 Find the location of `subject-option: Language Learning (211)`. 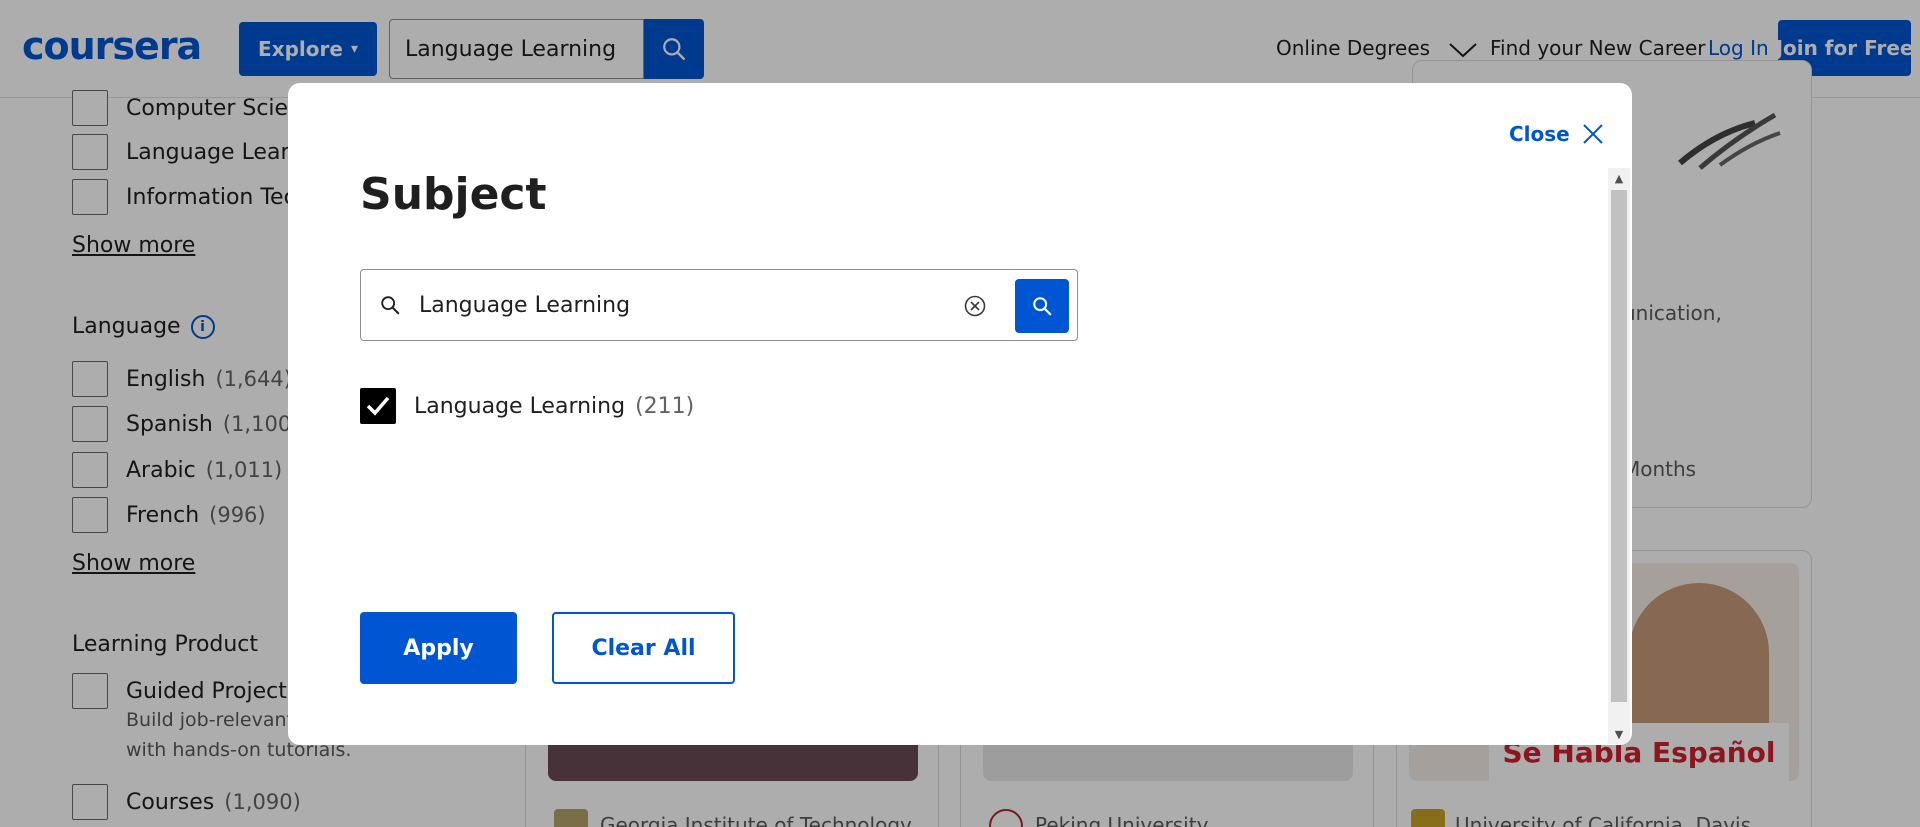

subject-option: Language Learning (211) is located at coordinates (527, 406).